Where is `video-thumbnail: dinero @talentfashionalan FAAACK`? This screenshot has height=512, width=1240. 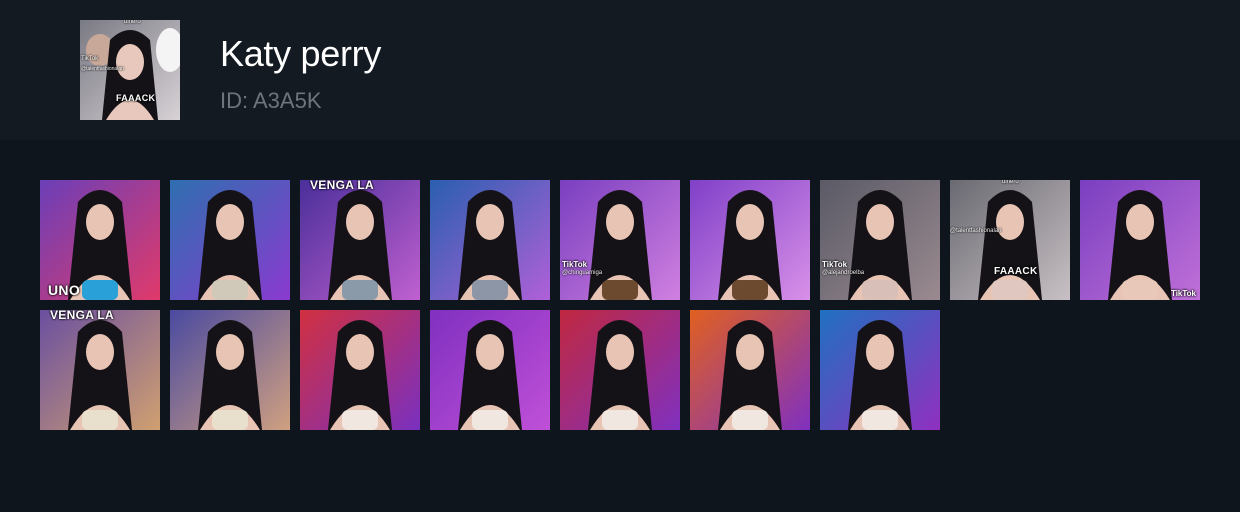
video-thumbnail: dinero @talentfashionalan FAAACK is located at coordinates (1010, 240).